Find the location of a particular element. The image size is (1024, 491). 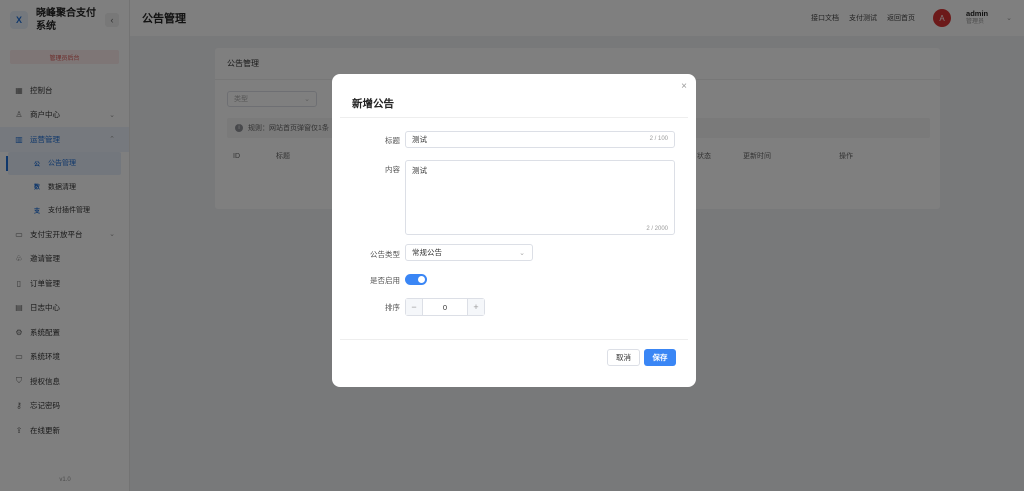

content-textarea: 测试 2 / 2000 is located at coordinates (540, 197).